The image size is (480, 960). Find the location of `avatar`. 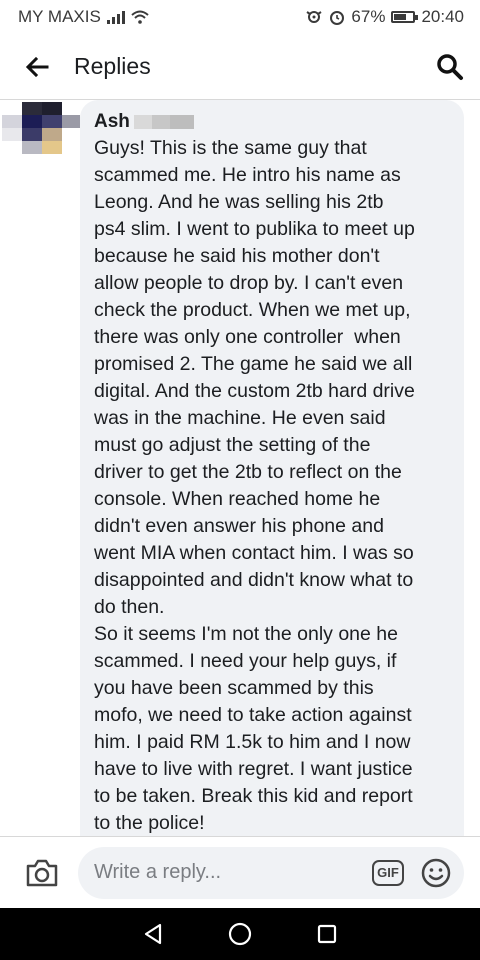

avatar is located at coordinates (41, 128).